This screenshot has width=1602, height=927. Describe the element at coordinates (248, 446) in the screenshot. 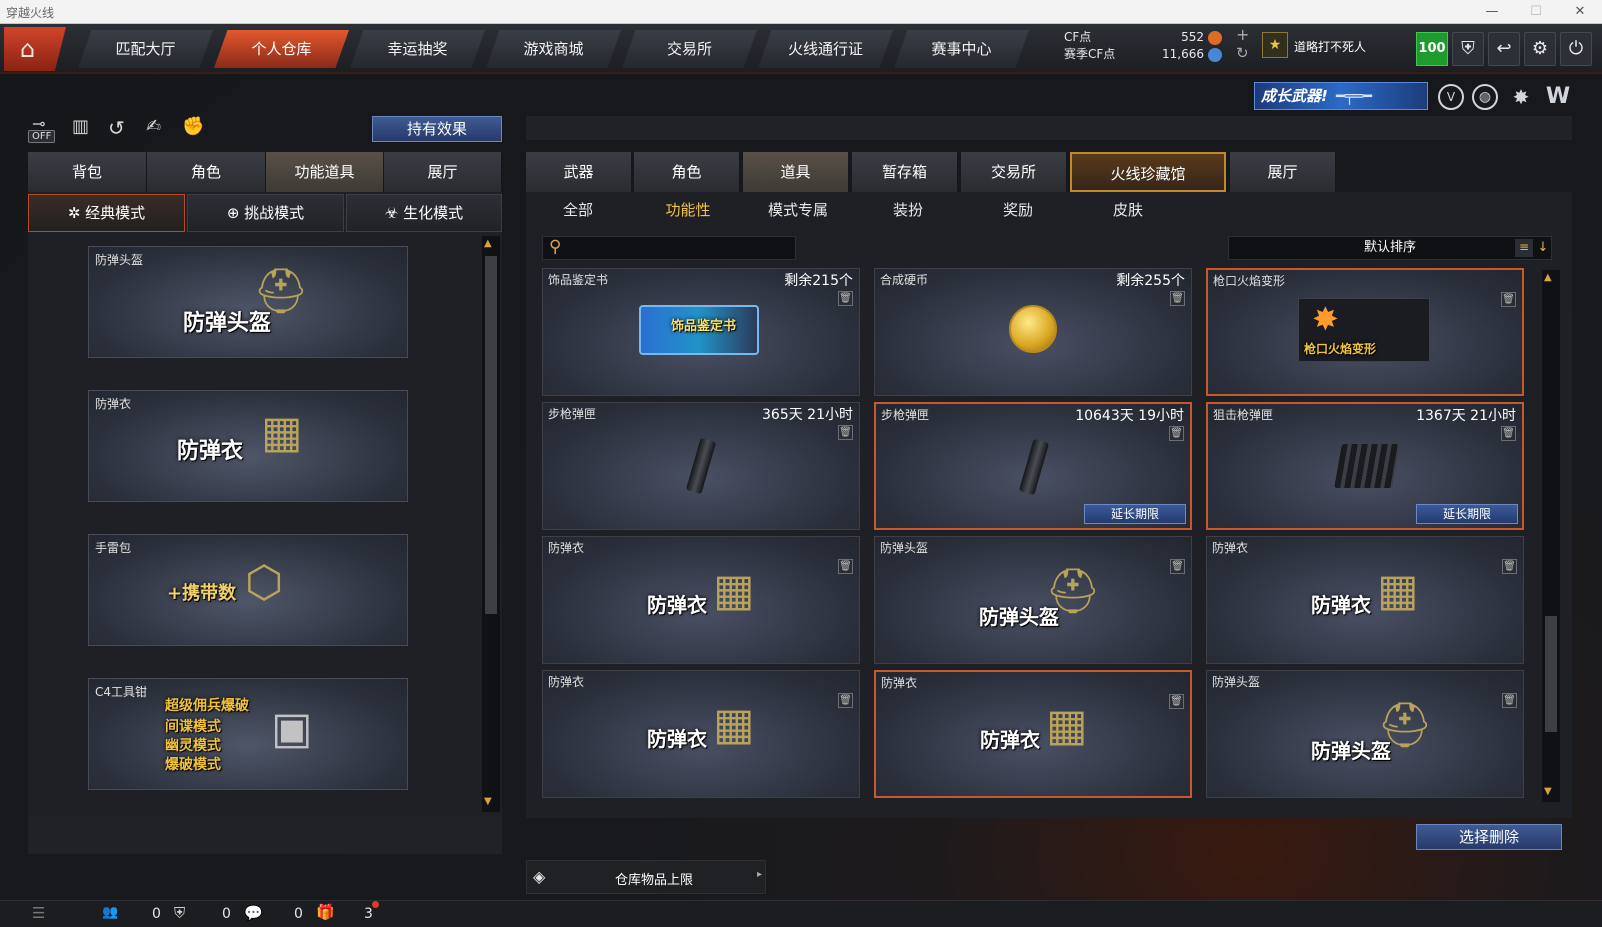

I see `list-item: 防弹衣 ▦ 防弹衣` at that location.